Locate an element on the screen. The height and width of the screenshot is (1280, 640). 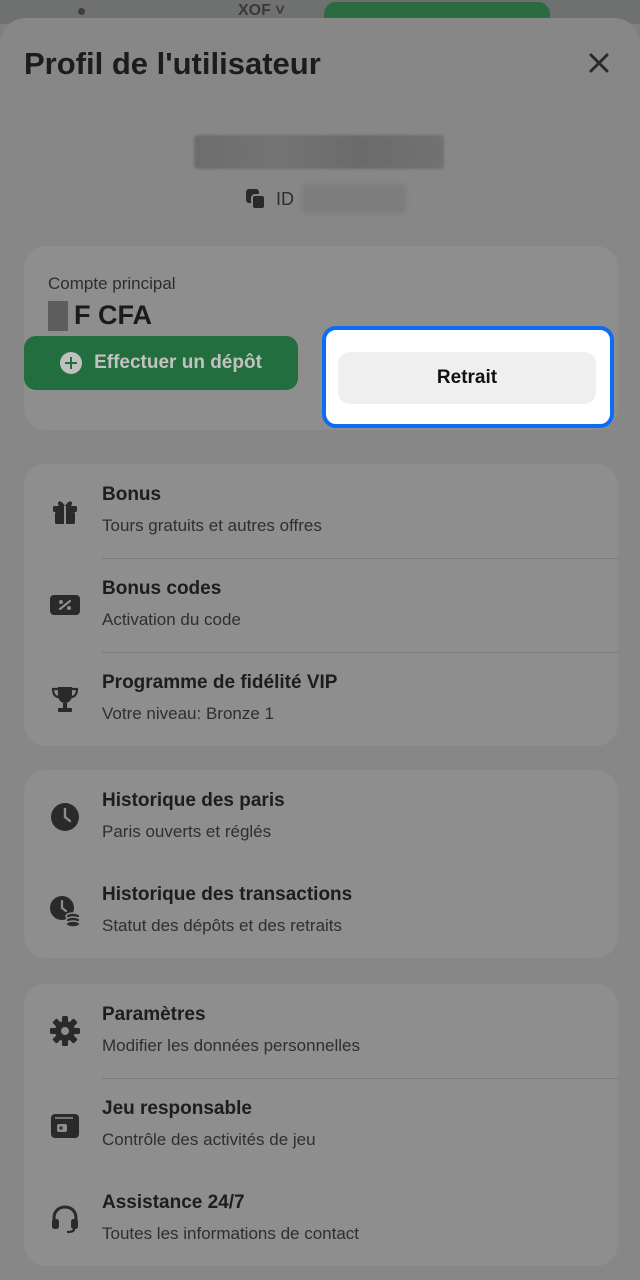
transaction-history-icon is located at coordinates (65, 911).